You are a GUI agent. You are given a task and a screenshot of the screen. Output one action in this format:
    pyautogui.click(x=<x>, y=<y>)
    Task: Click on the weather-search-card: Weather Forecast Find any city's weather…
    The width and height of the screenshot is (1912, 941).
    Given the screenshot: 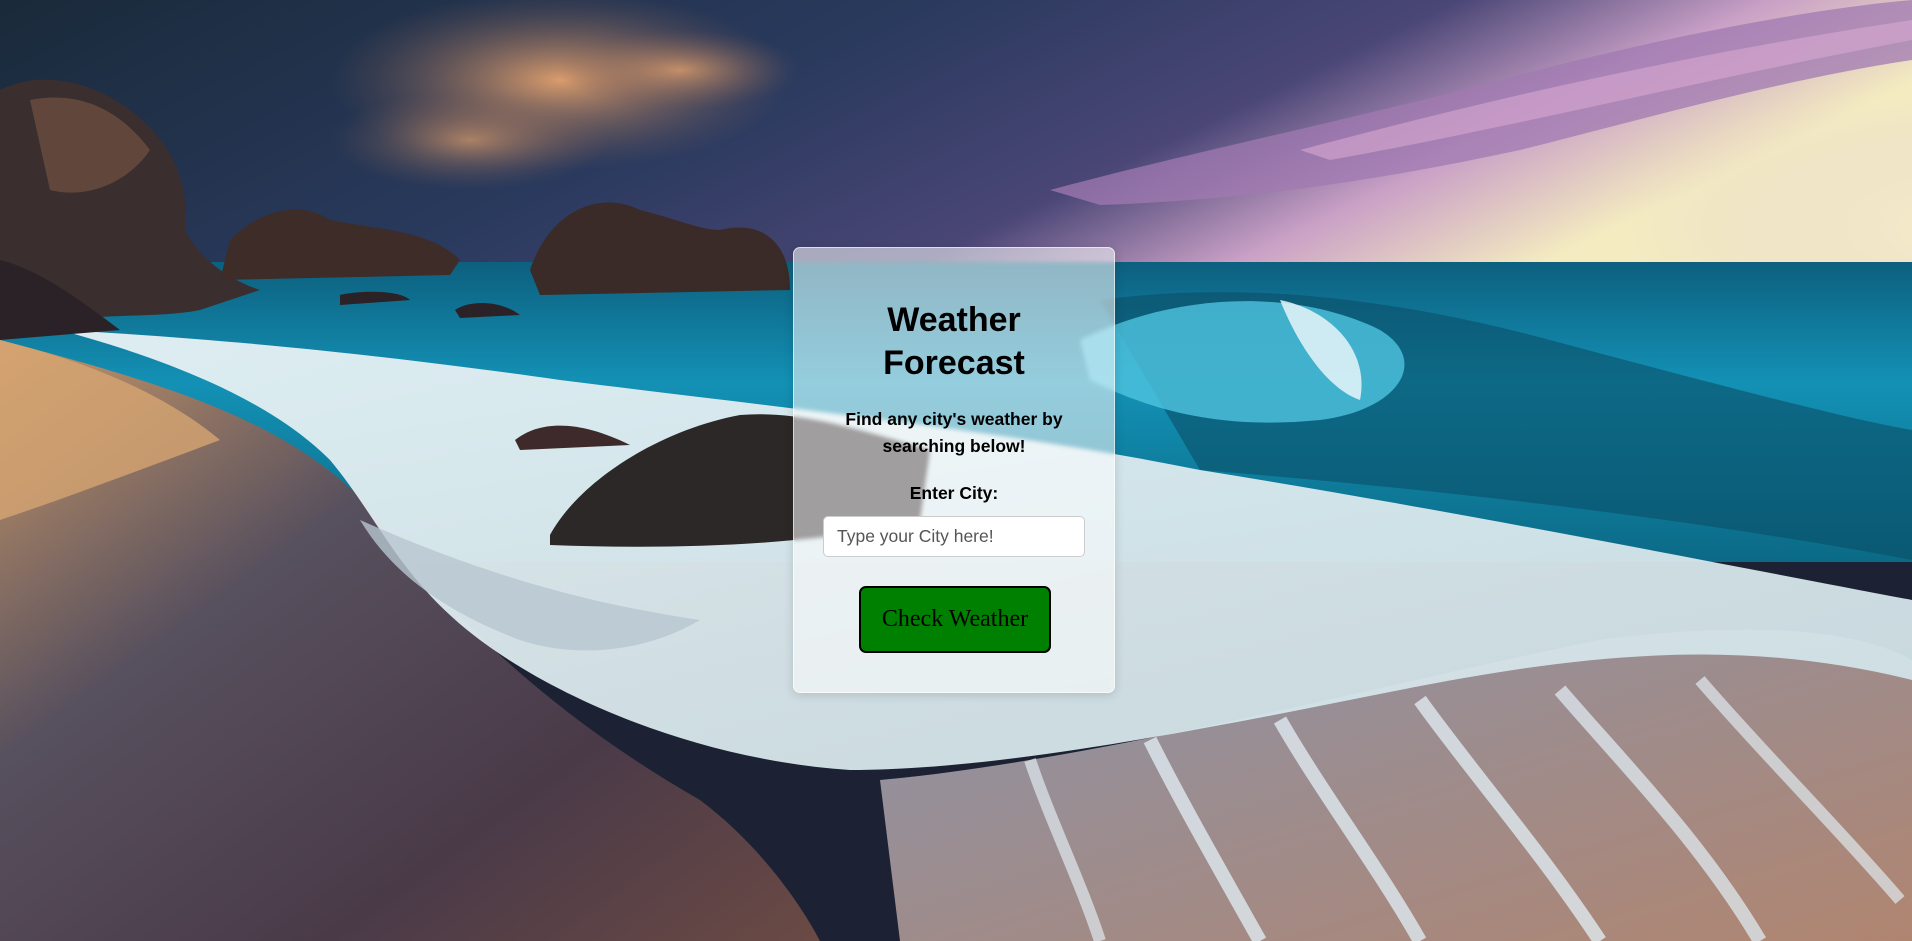 What is the action you would take?
    pyautogui.click(x=954, y=470)
    